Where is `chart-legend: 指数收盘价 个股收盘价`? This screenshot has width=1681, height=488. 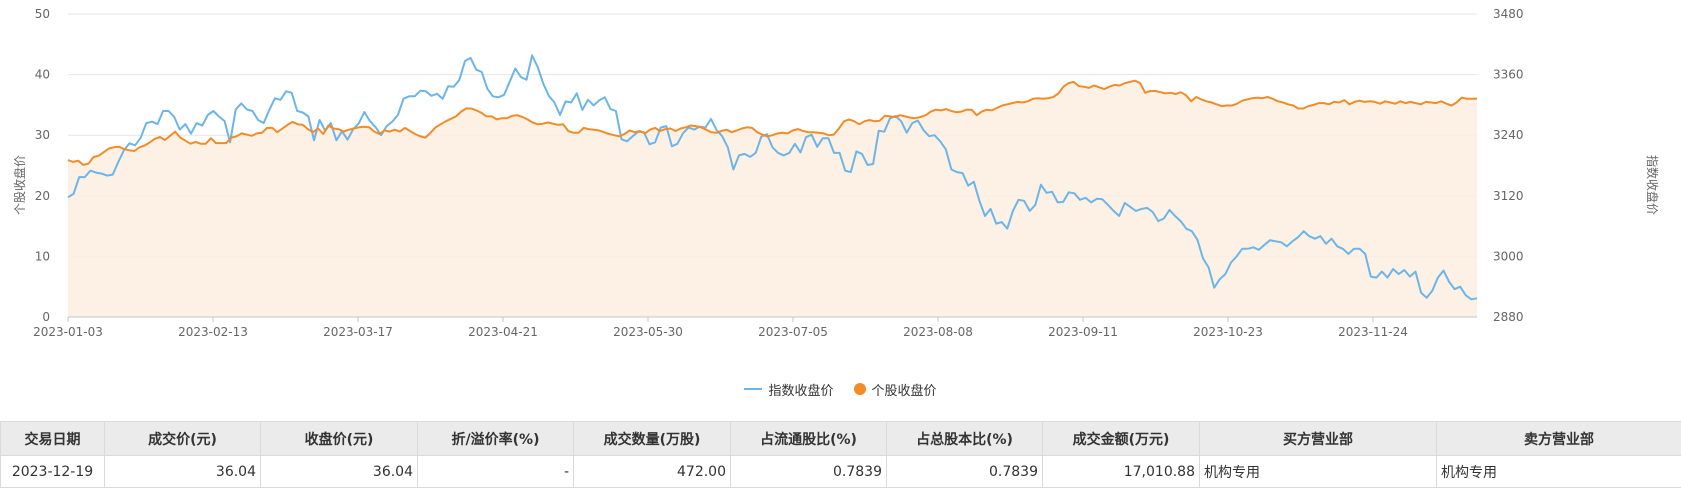
chart-legend: 指数收盘价 个股收盘价 is located at coordinates (840, 389).